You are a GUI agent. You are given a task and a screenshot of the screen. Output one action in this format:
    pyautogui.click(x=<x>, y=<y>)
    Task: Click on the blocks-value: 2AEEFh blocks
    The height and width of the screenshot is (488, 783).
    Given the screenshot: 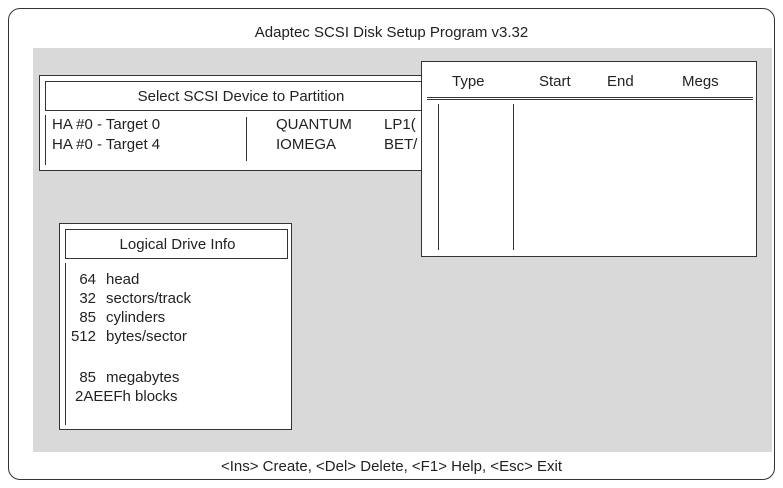 What is the action you would take?
    pyautogui.click(x=126, y=396)
    